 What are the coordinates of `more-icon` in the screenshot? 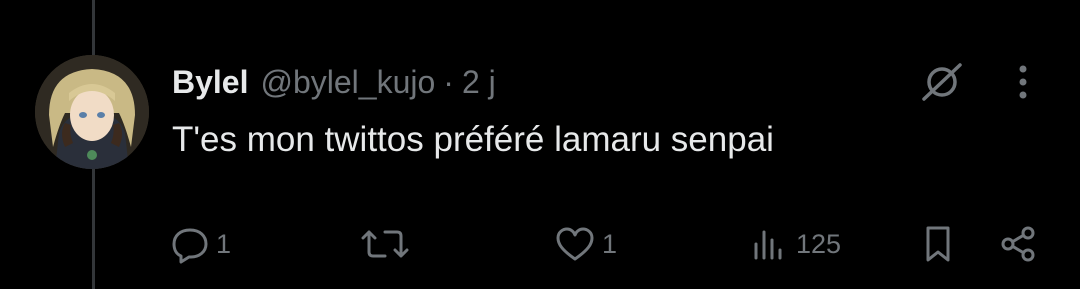 It's located at (1023, 82).